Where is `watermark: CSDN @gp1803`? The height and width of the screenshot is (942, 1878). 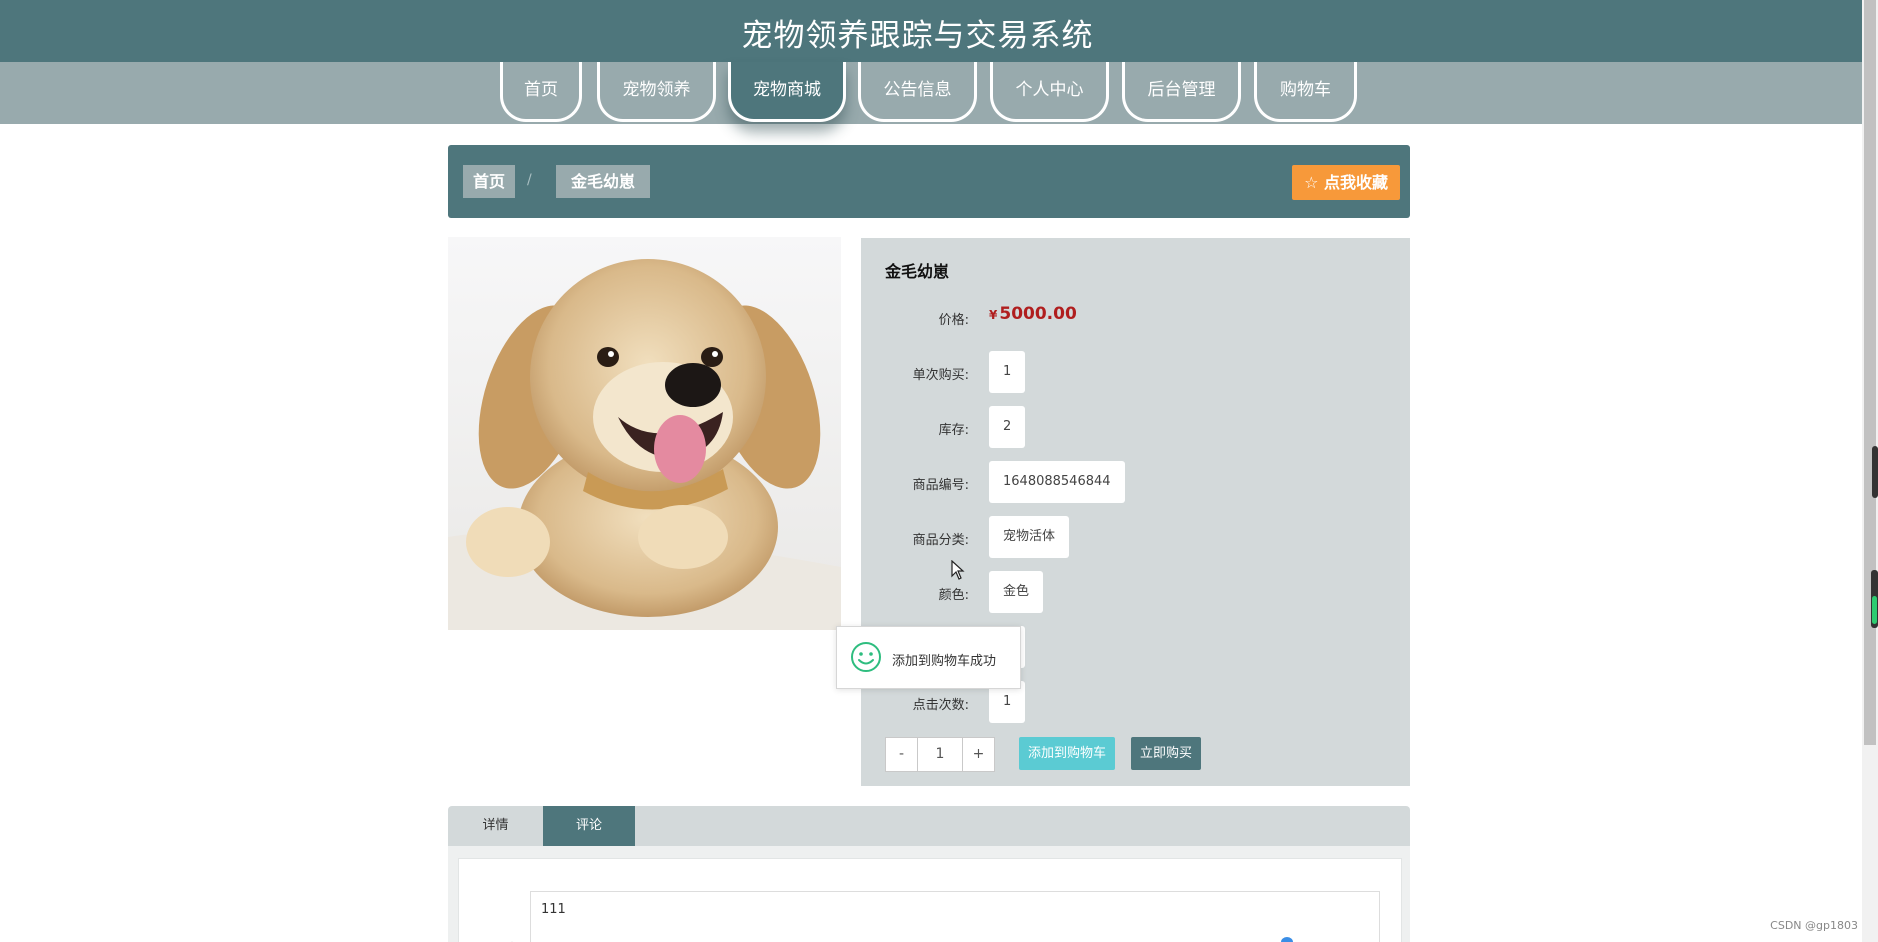
watermark: CSDN @gp1803 is located at coordinates (1814, 925).